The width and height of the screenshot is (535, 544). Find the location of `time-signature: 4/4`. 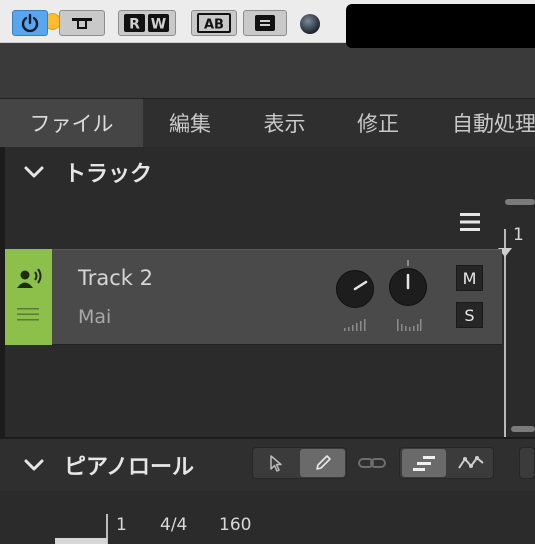

time-signature: 4/4 is located at coordinates (173, 525).